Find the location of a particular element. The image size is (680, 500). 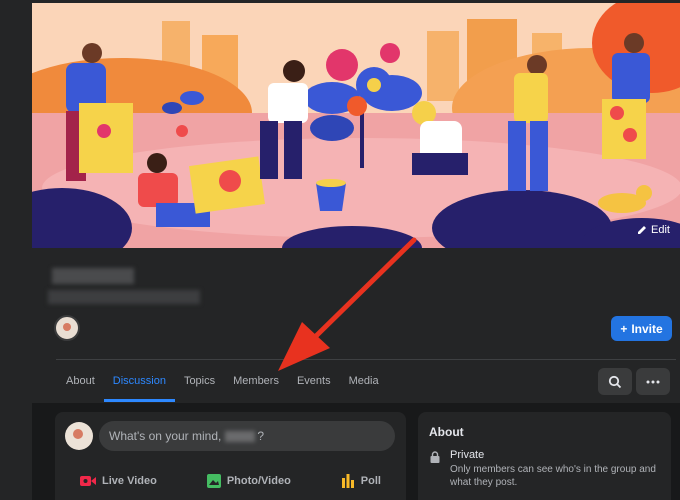

tab-about: About is located at coordinates (80, 381).